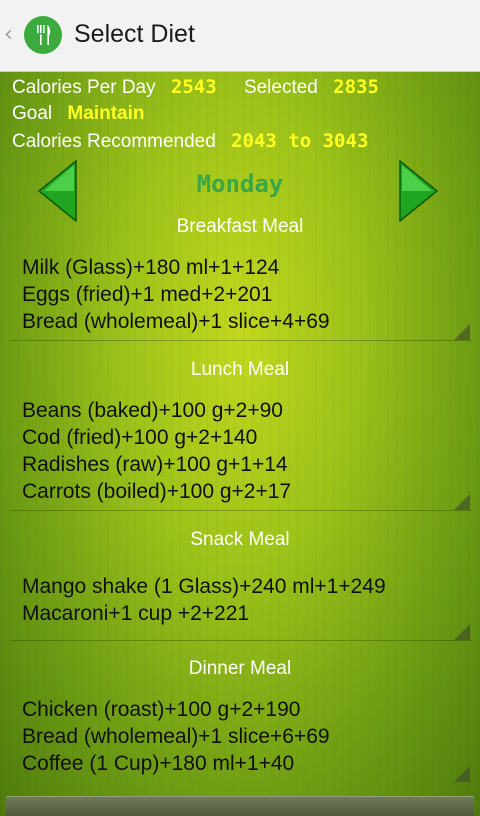  I want to click on list-item: Bread (wholemeal)+1 slice+4+69, so click(176, 321).